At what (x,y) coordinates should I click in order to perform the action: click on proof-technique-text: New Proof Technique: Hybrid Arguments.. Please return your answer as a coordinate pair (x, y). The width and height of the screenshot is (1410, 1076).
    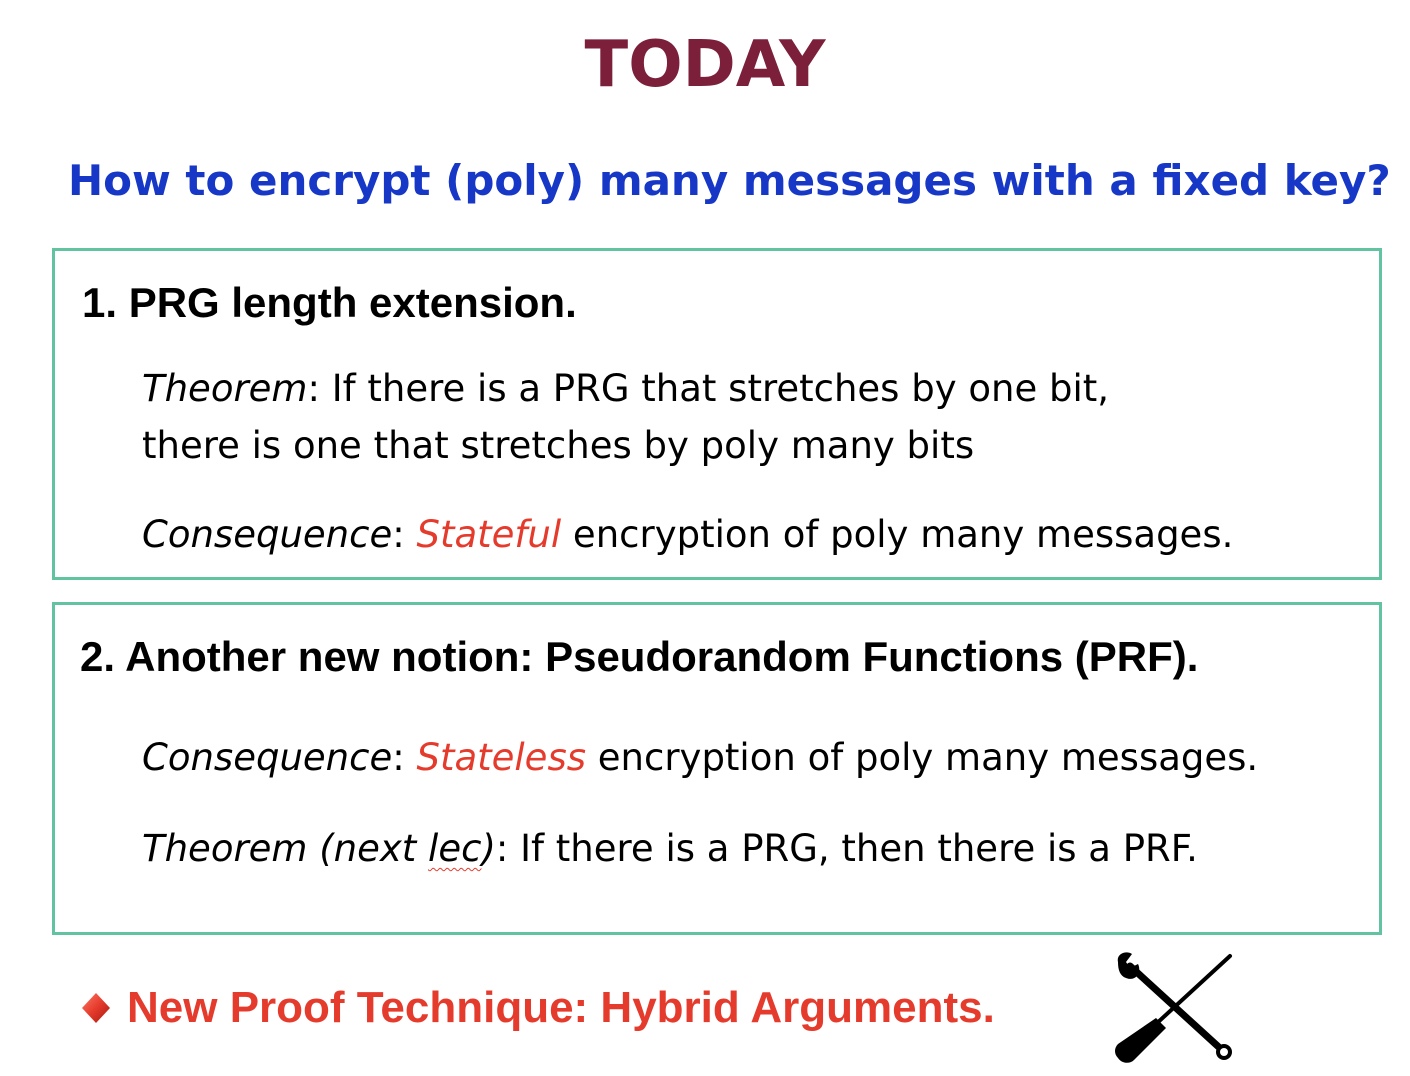
    Looking at the image, I should click on (561, 1007).